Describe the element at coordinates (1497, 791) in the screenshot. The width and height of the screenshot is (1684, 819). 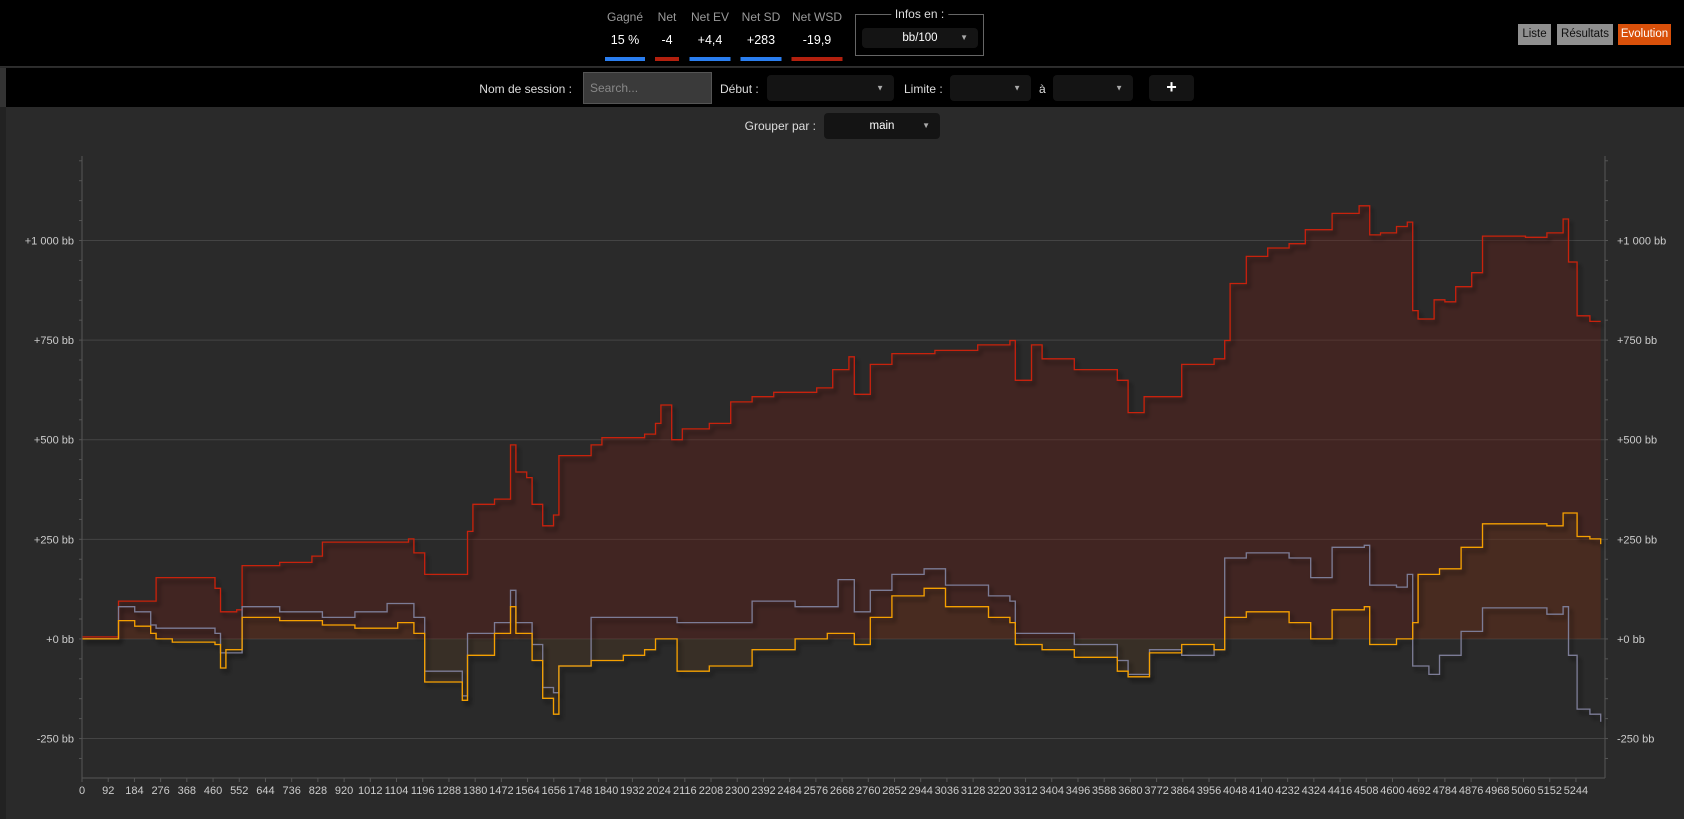
I see `x-tick-label: 4968` at that location.